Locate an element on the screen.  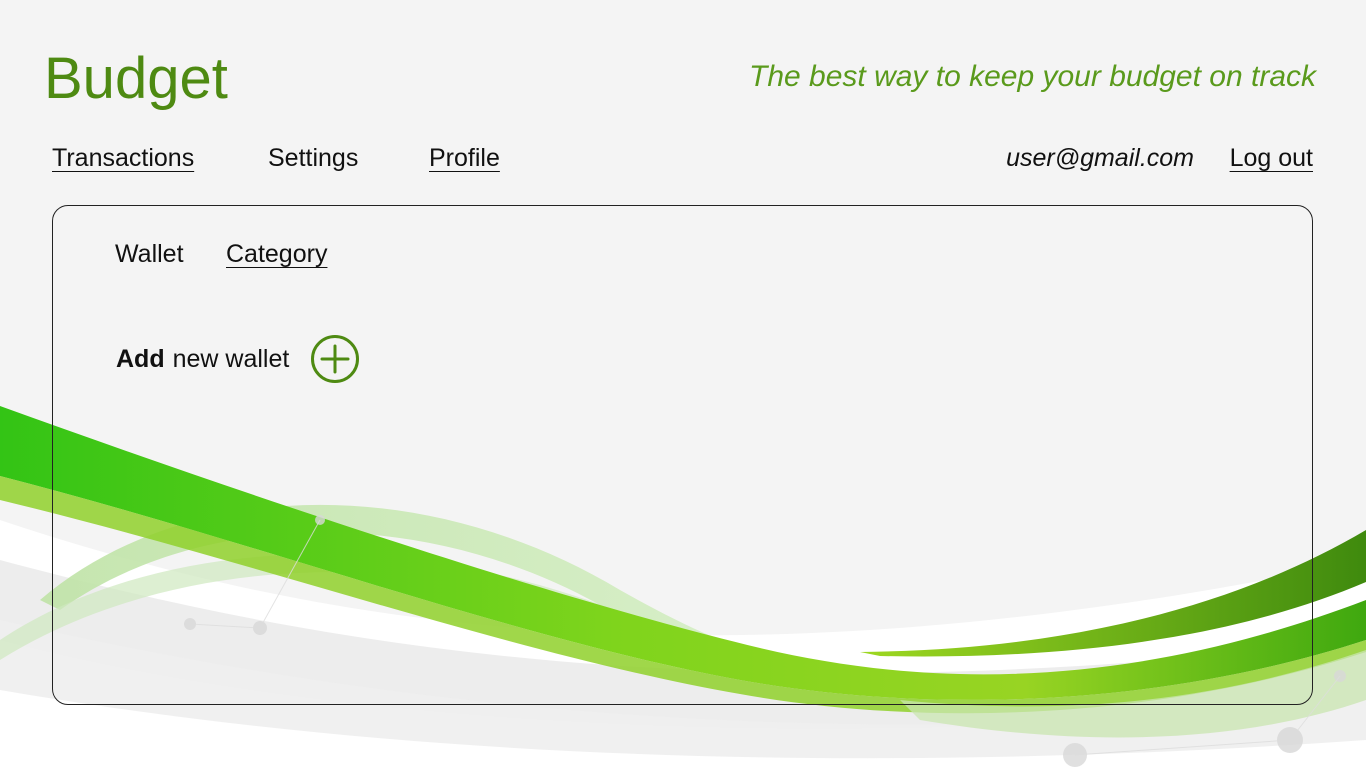
plus-circle-icon is located at coordinates (335, 359).